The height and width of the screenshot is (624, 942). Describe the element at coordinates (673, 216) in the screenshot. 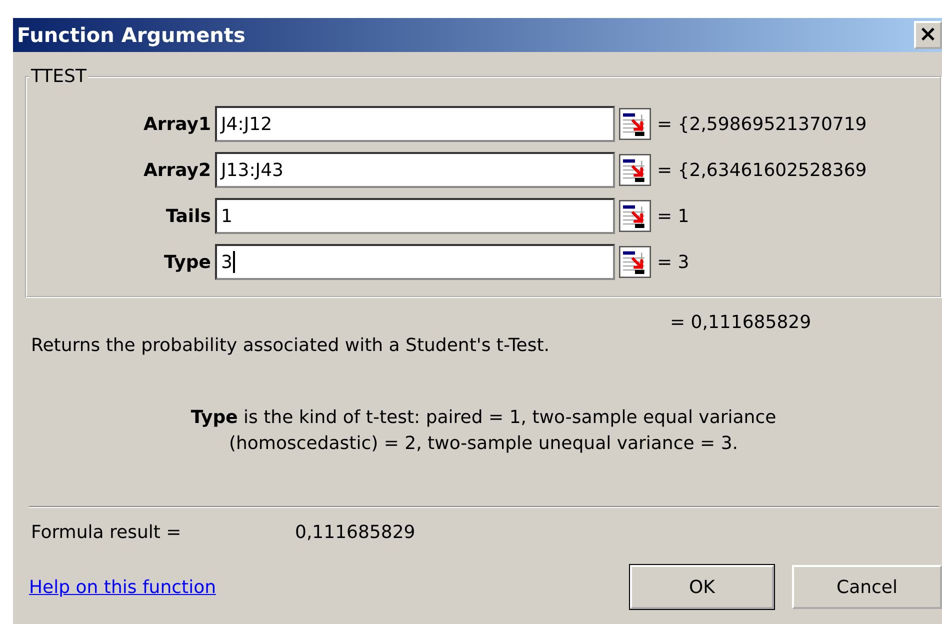

I see `argument-result: = 1` at that location.